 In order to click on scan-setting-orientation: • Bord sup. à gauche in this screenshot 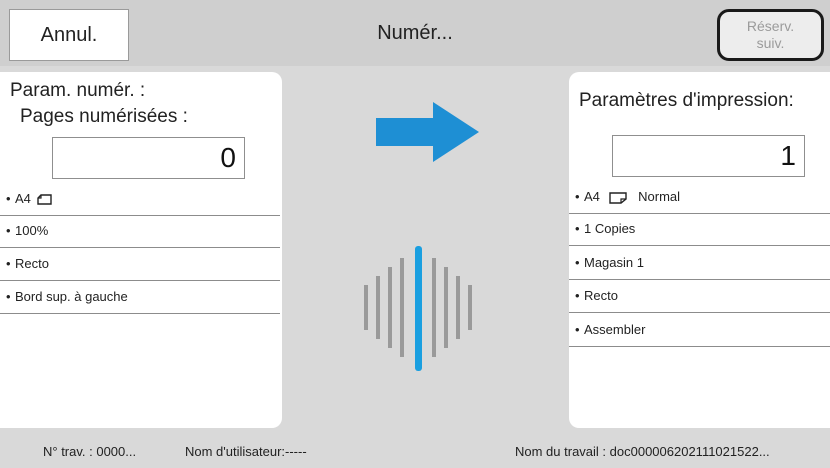, I will do `click(140, 298)`.